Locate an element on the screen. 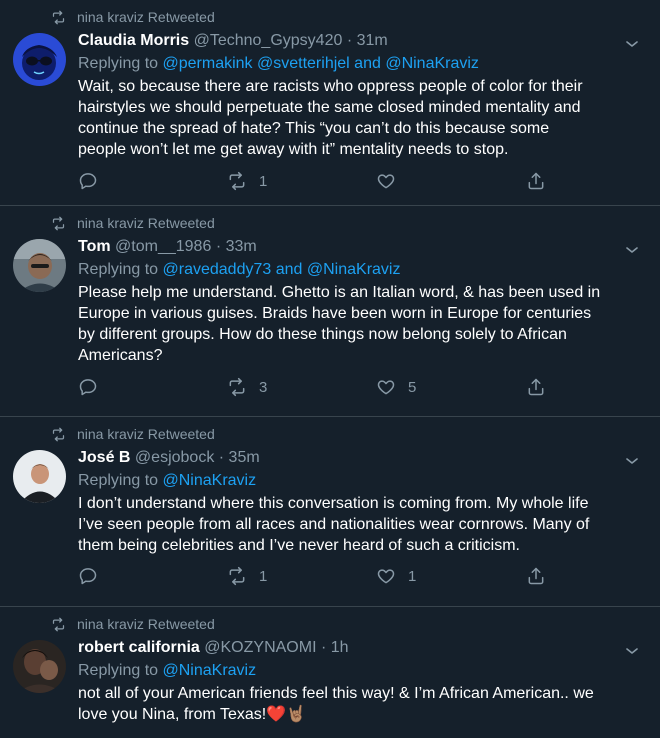  tweet-header: robert california @KOZYNAOMI · 1h is located at coordinates (359, 648).